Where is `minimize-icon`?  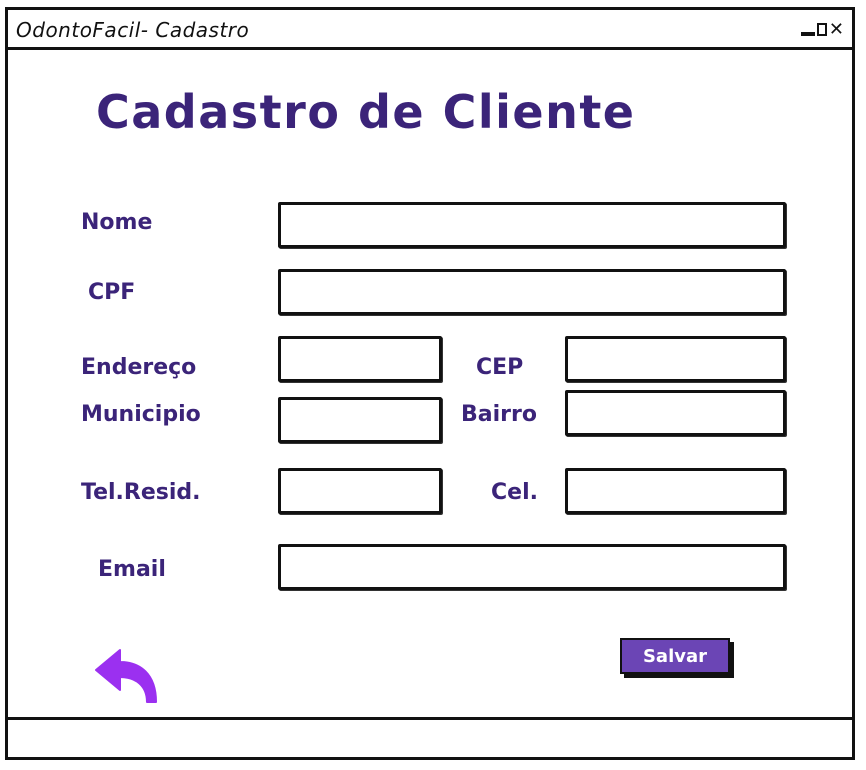 minimize-icon is located at coordinates (807, 34).